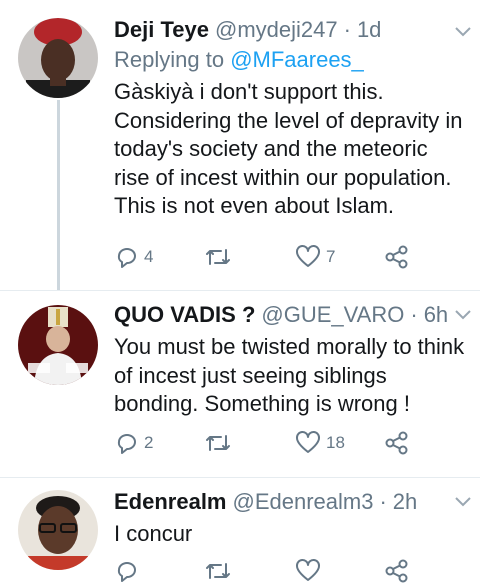 This screenshot has height=587, width=480. Describe the element at coordinates (159, 257) in the screenshot. I see `reply-button: 4` at that location.